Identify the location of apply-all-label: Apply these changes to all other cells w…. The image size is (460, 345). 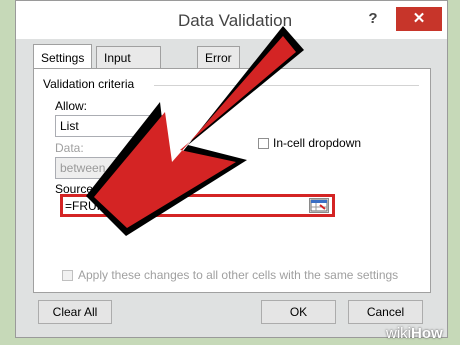
(238, 275).